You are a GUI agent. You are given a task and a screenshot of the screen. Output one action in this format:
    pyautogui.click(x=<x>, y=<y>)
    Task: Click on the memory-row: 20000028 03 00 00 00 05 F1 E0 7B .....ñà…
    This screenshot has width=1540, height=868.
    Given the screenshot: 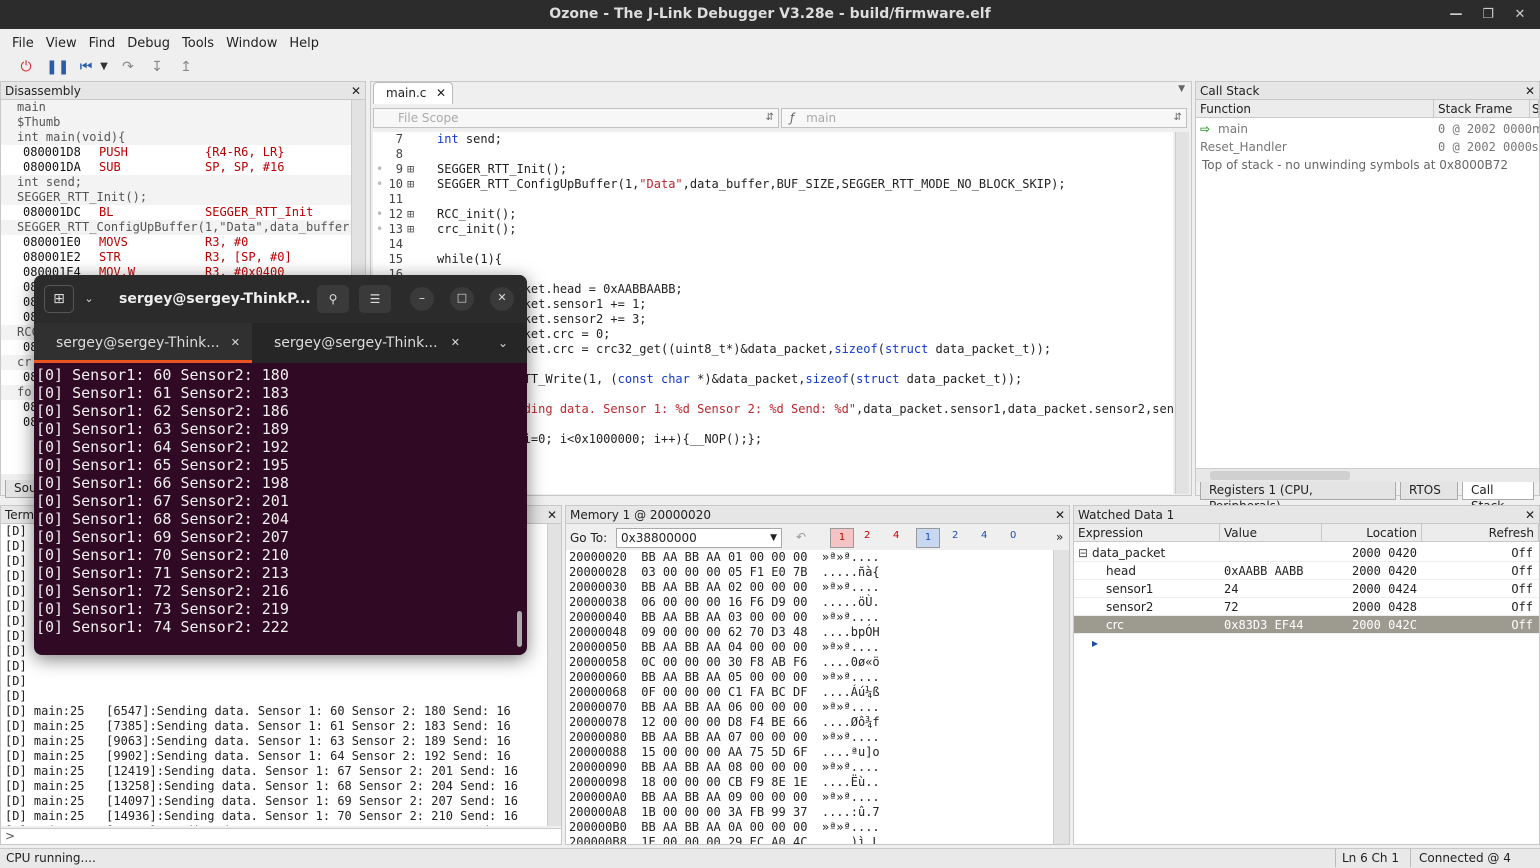 What is the action you would take?
    pyautogui.click(x=811, y=572)
    